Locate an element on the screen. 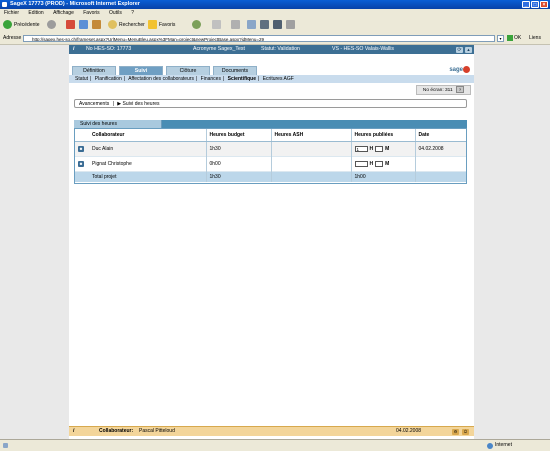 The height and width of the screenshot is (451, 550). project-school: VS - HES-SO Valais-Wallis is located at coordinates (363, 49).